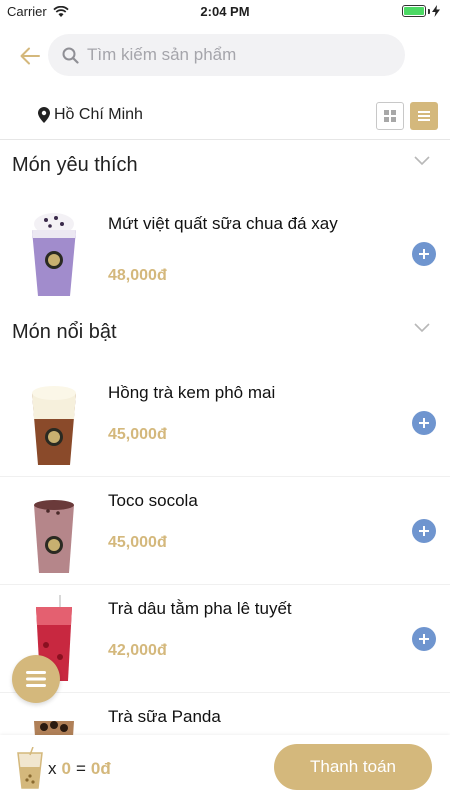  I want to click on product-item: Trà dâu tằm pha lê tuyết 42,000đ, so click(225, 639).